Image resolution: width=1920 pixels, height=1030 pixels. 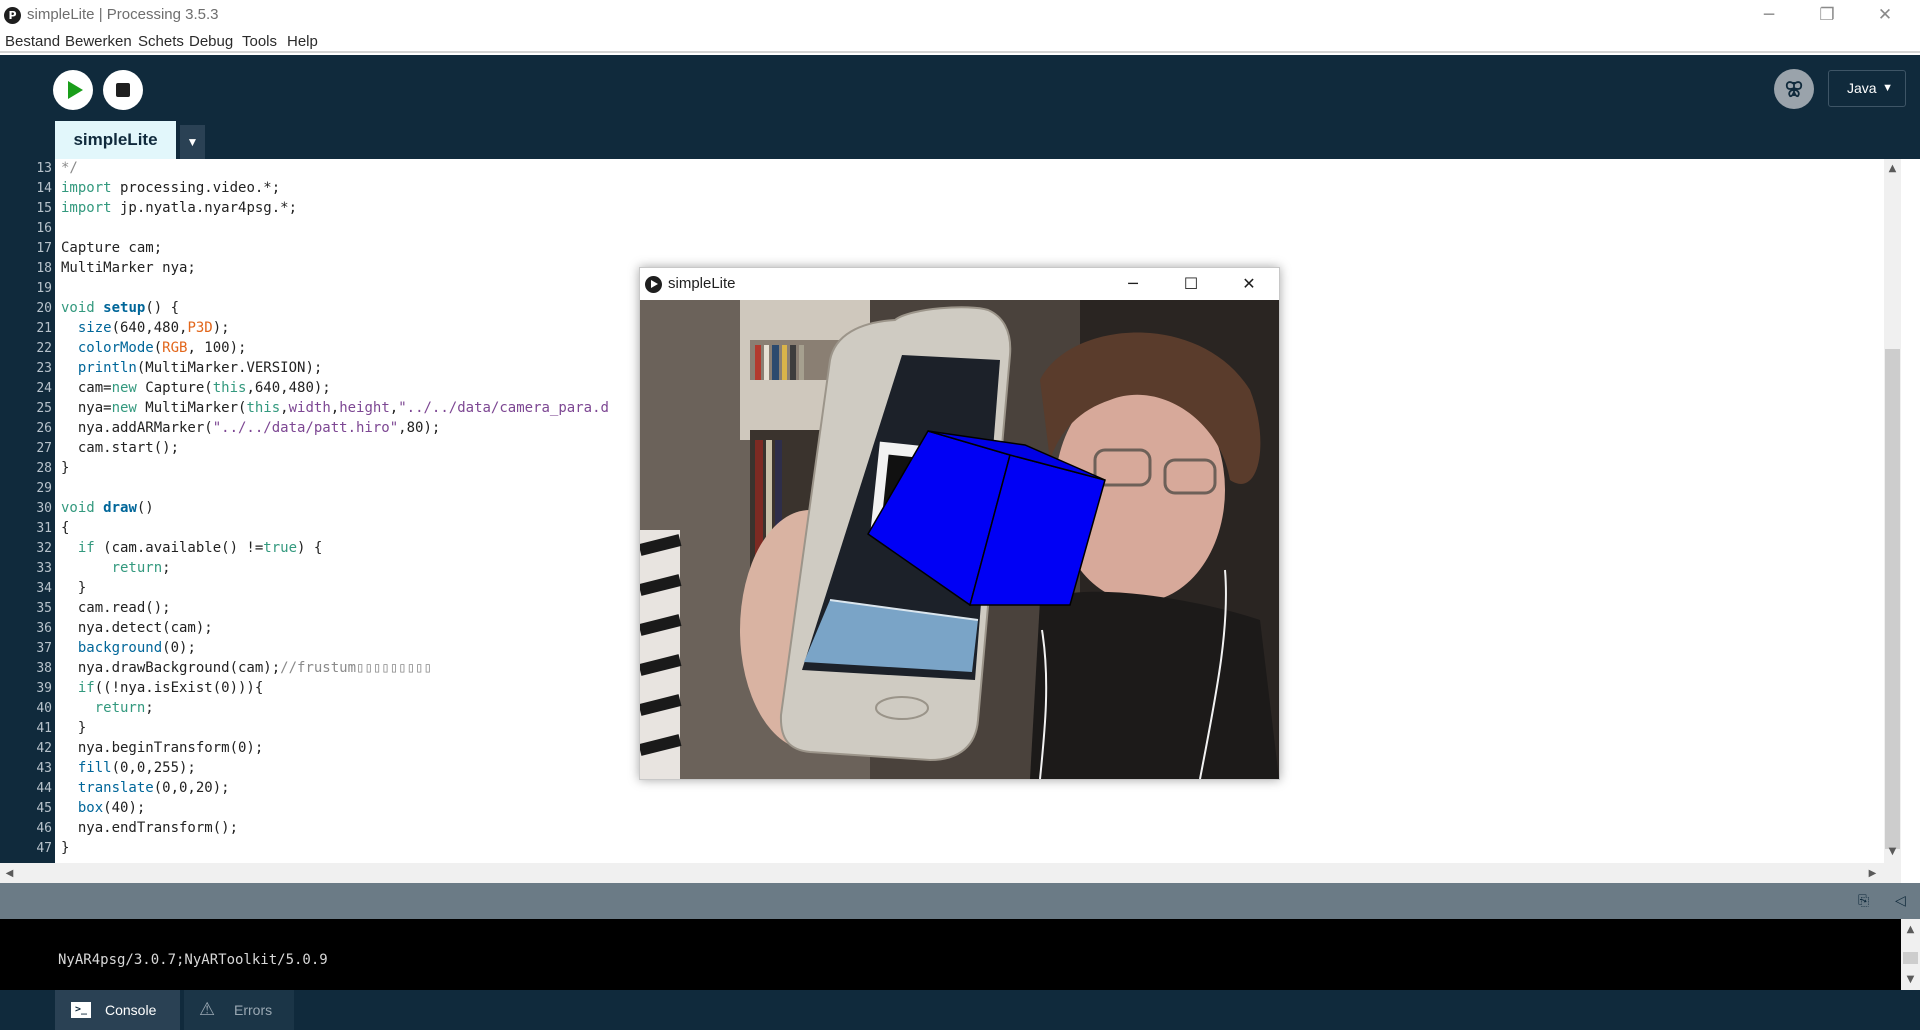 I want to click on code-token: ,, so click(x=394, y=408).